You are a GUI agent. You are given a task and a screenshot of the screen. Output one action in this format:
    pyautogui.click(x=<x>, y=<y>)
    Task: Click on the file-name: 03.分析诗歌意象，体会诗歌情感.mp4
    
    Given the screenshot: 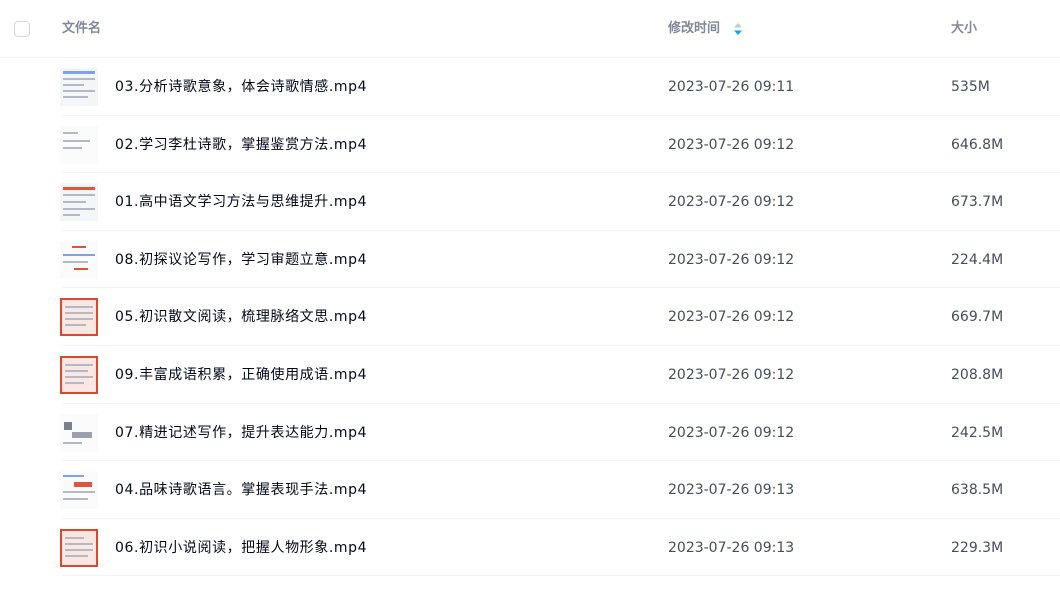 What is the action you would take?
    pyautogui.click(x=241, y=87)
    